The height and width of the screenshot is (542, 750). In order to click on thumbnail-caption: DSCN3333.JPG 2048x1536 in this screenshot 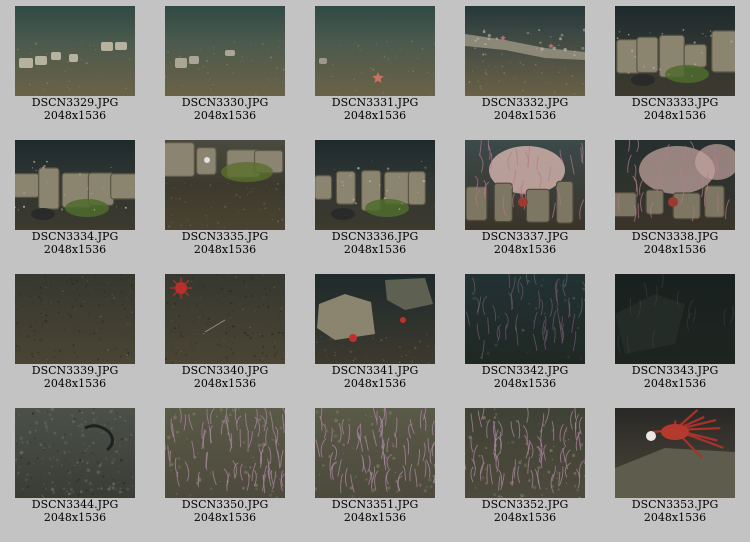, I will do `click(675, 109)`.